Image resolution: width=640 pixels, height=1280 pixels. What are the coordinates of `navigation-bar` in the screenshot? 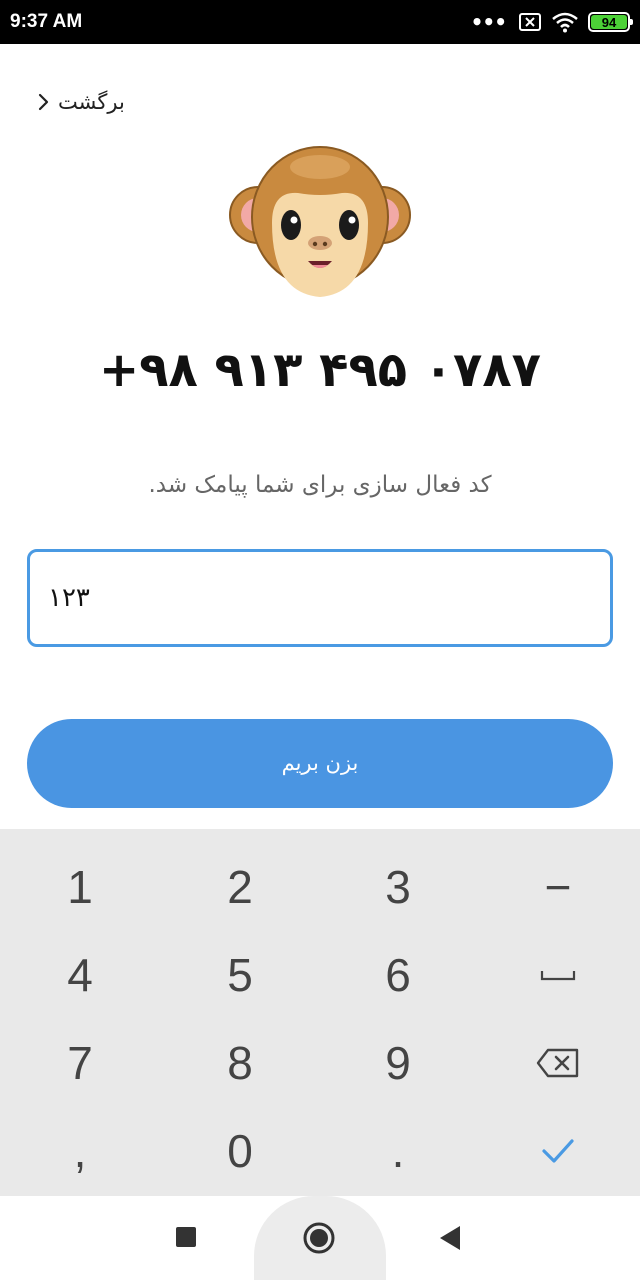 It's located at (320, 1238).